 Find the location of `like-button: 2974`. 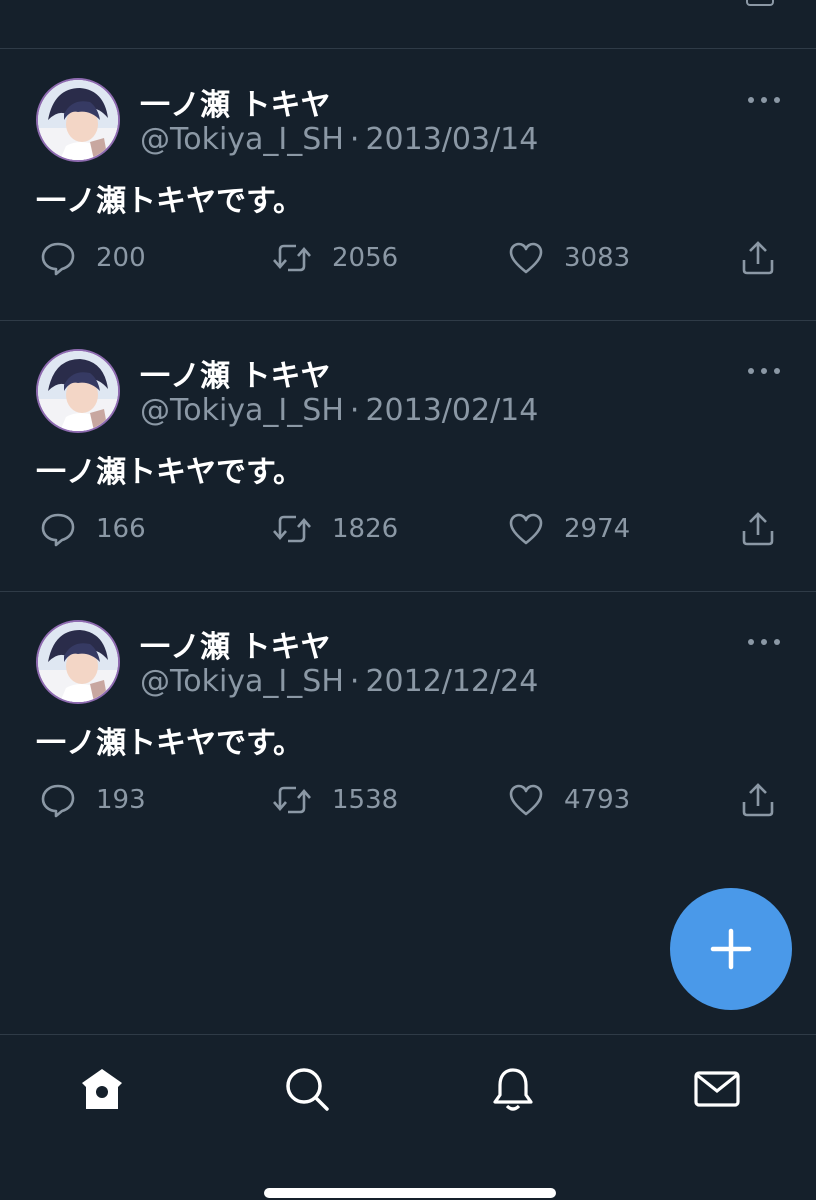

like-button: 2974 is located at coordinates (569, 529).